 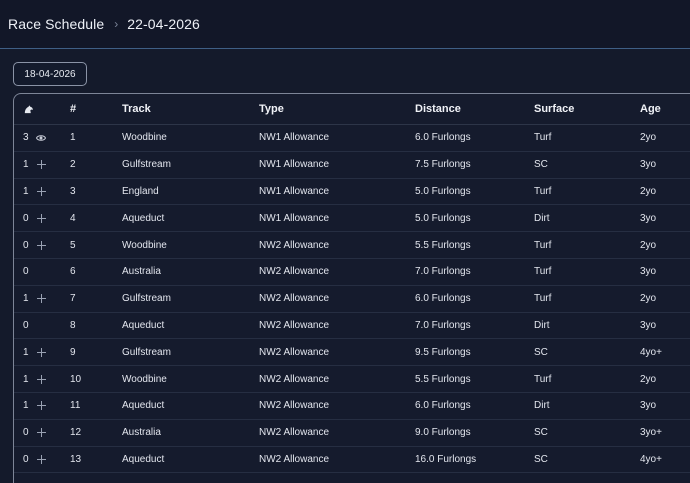 I want to click on track-name: England, so click(x=140, y=191).